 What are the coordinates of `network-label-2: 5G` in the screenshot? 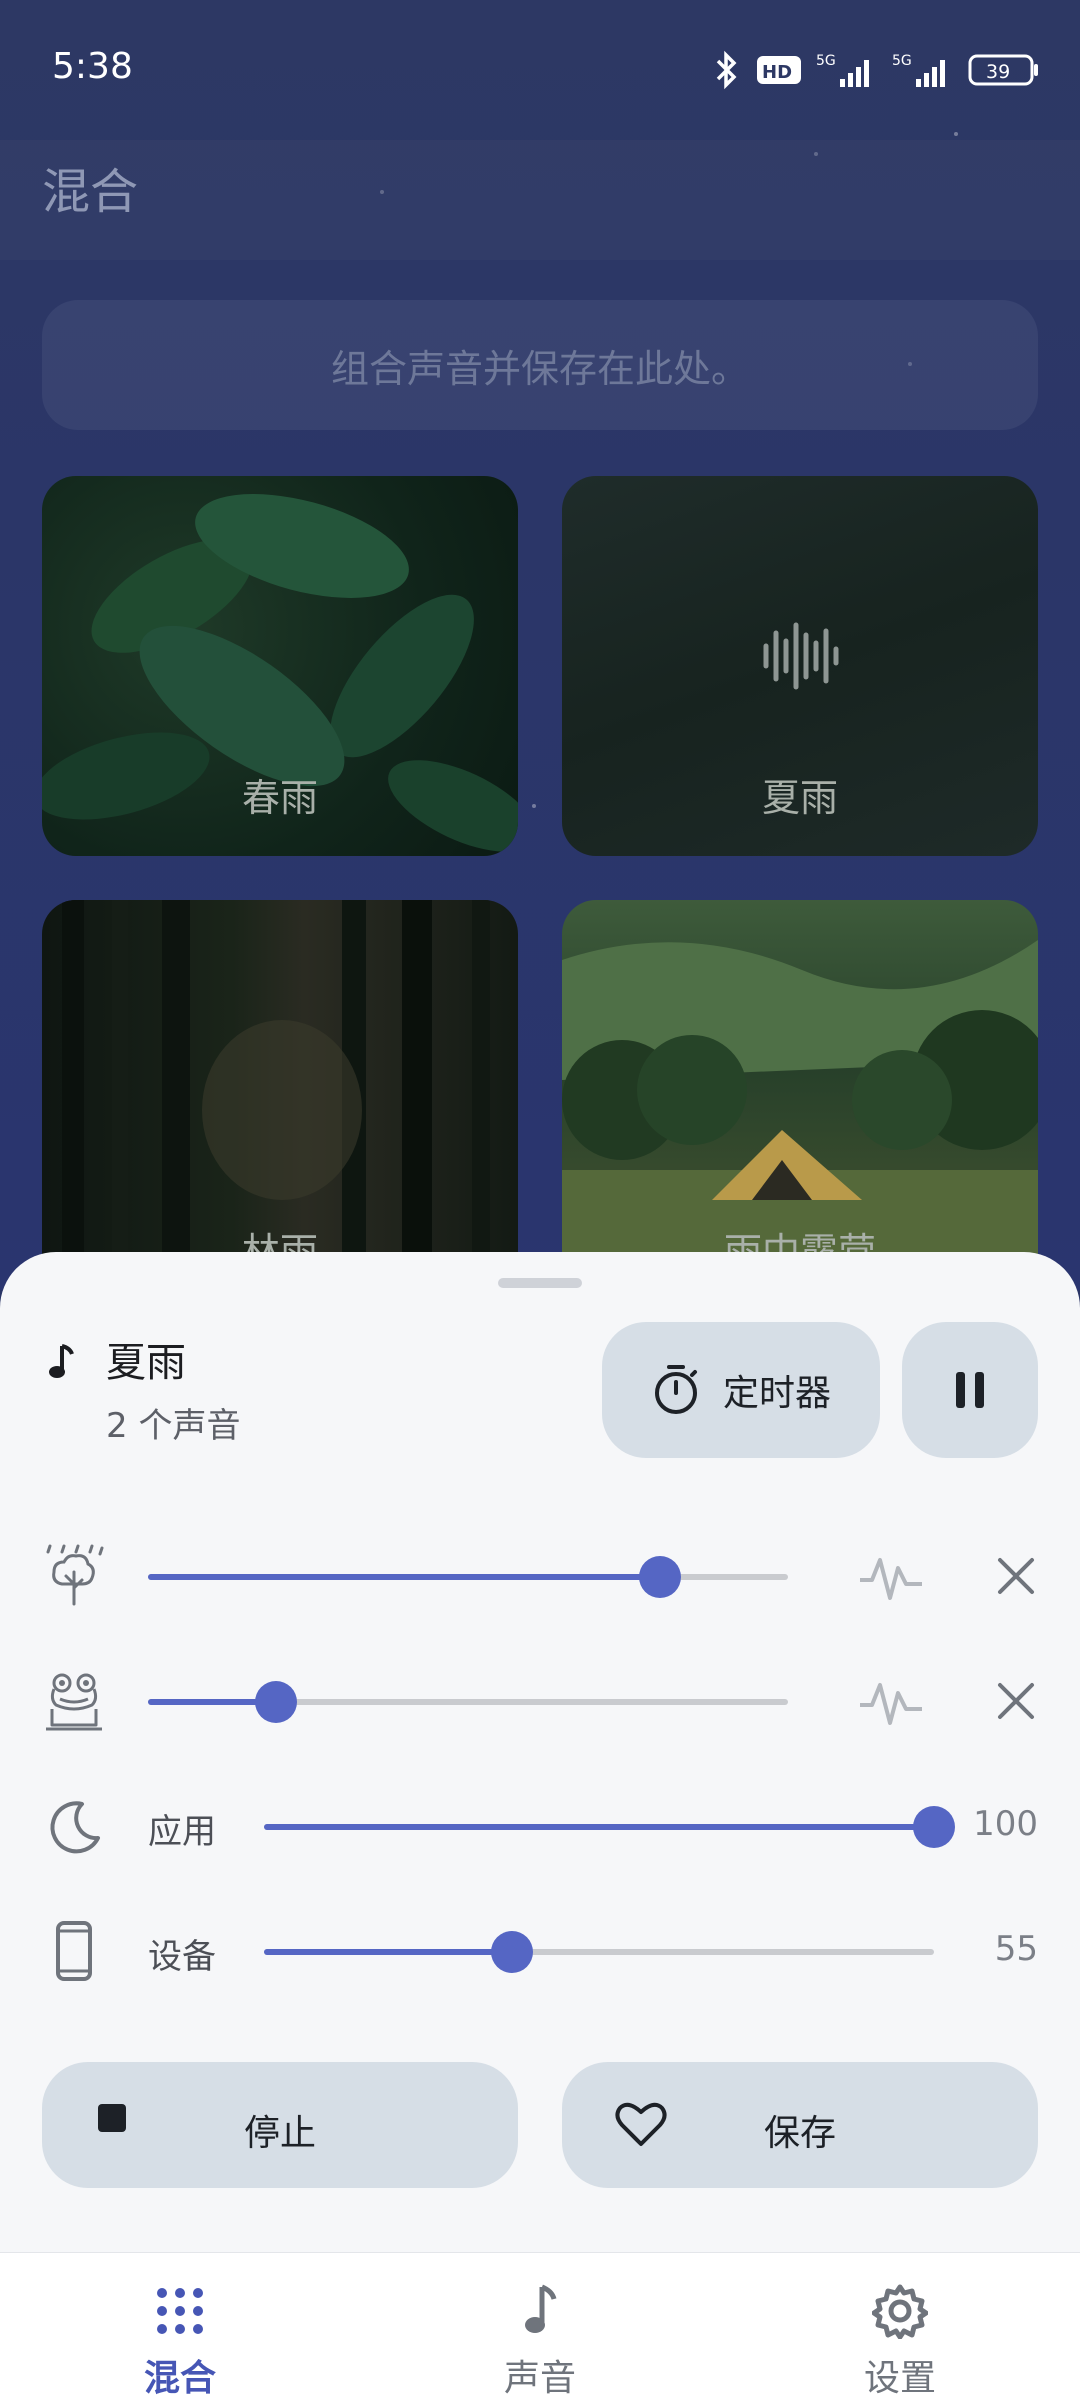 It's located at (902, 61).